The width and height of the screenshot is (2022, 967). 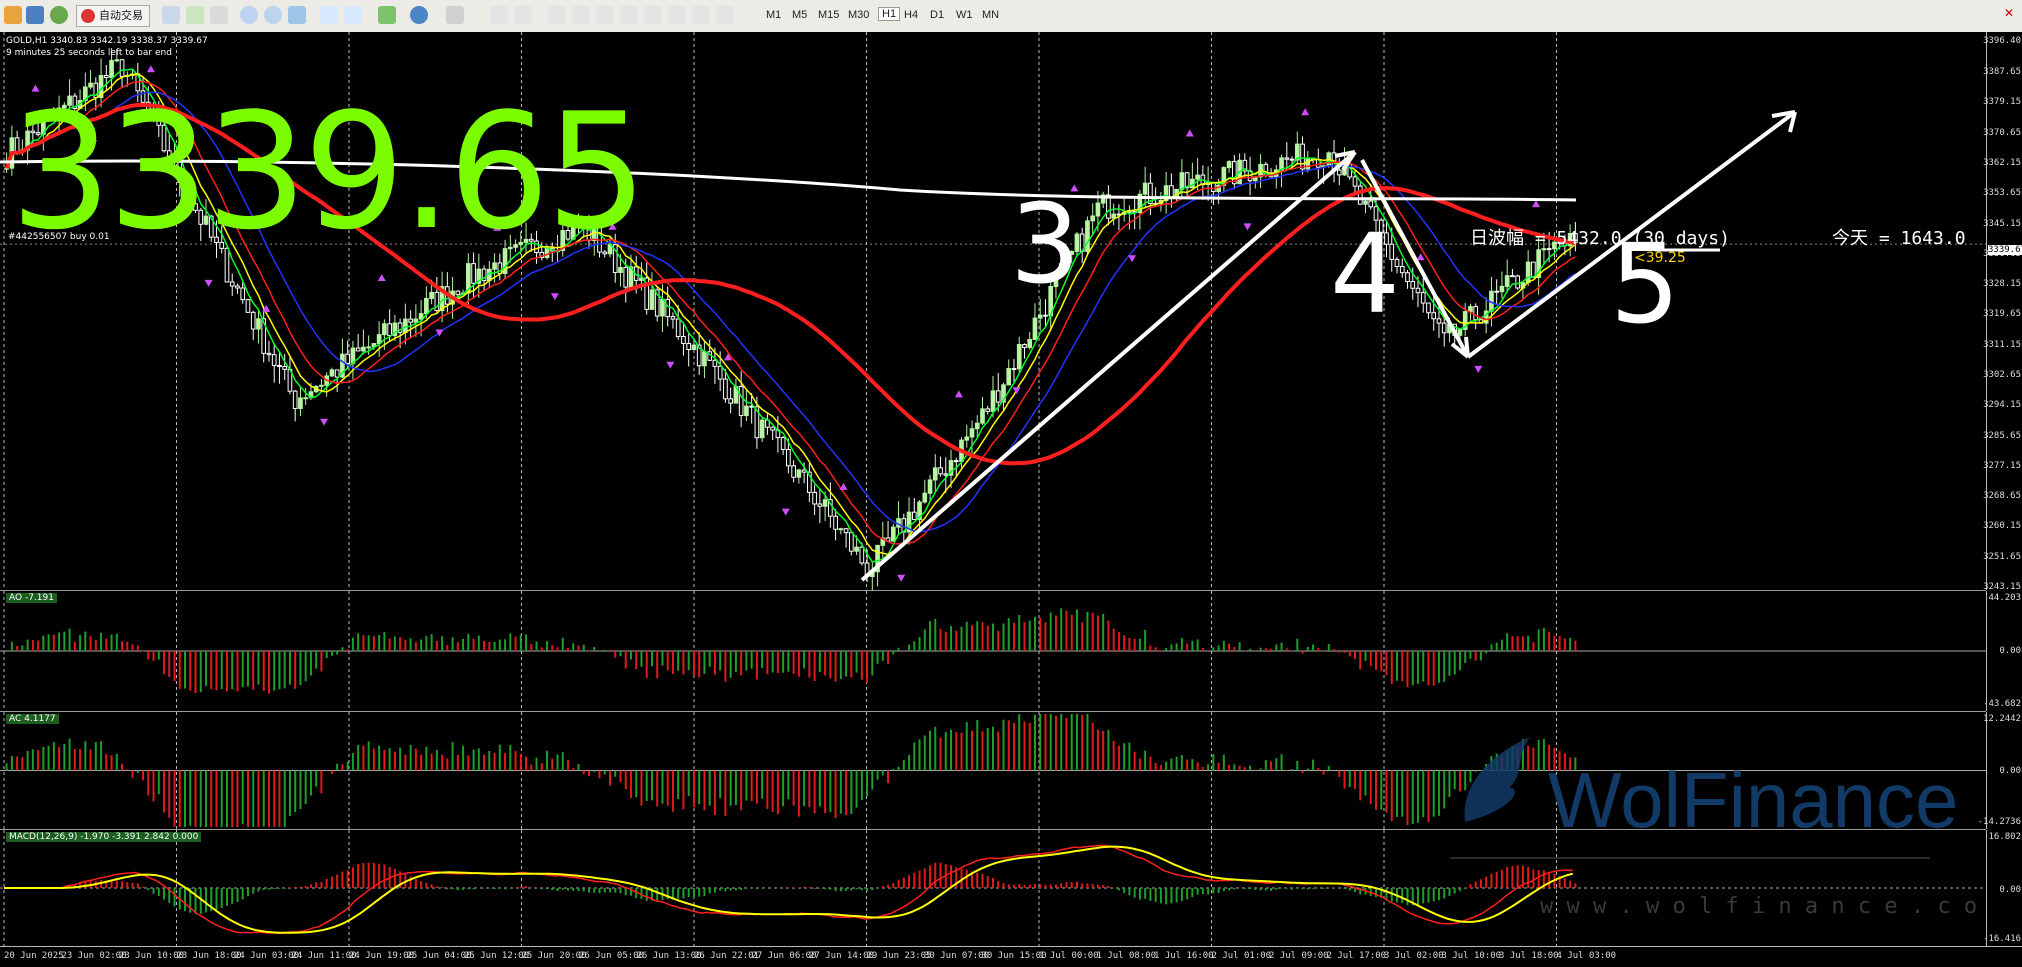 What do you see at coordinates (993, 651) in the screenshot?
I see `ao-pane: AO -7.191` at bounding box center [993, 651].